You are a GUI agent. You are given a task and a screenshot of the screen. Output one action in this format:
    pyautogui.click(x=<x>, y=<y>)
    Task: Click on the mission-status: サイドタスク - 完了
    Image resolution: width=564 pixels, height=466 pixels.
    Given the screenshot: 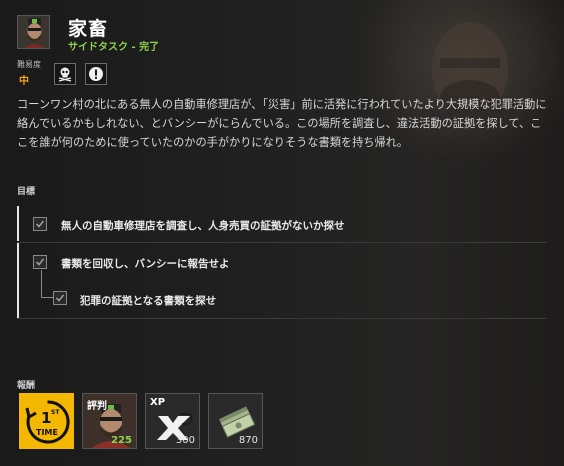 What is the action you would take?
    pyautogui.click(x=114, y=47)
    